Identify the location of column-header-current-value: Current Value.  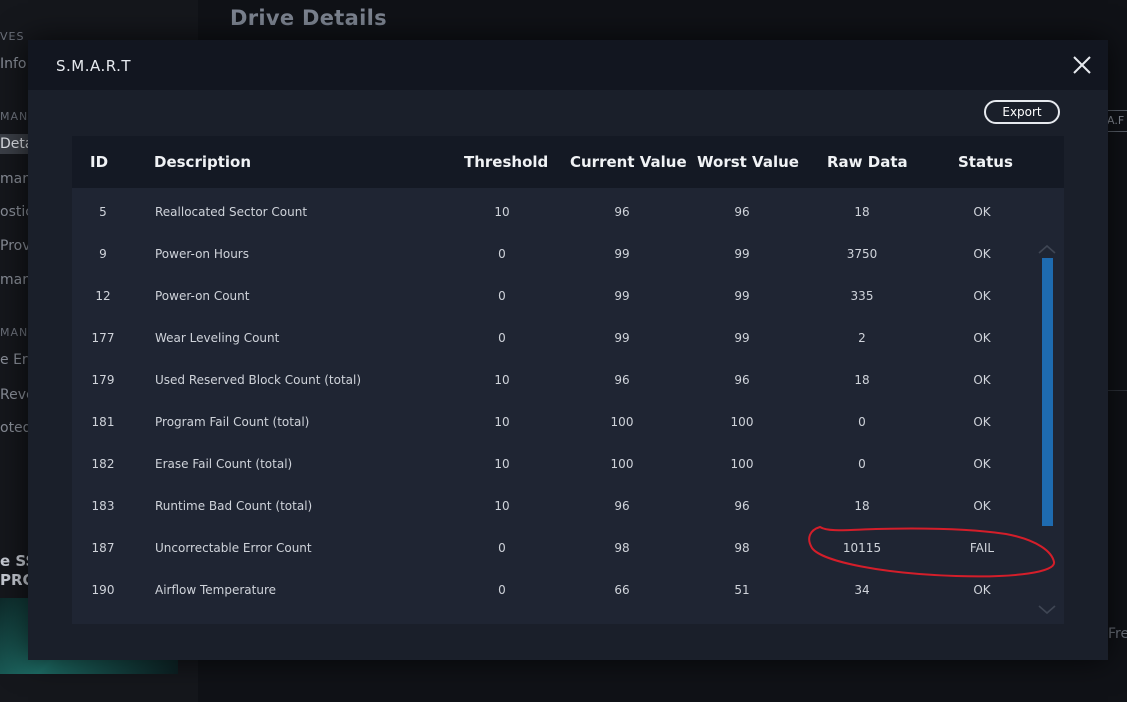
(628, 162).